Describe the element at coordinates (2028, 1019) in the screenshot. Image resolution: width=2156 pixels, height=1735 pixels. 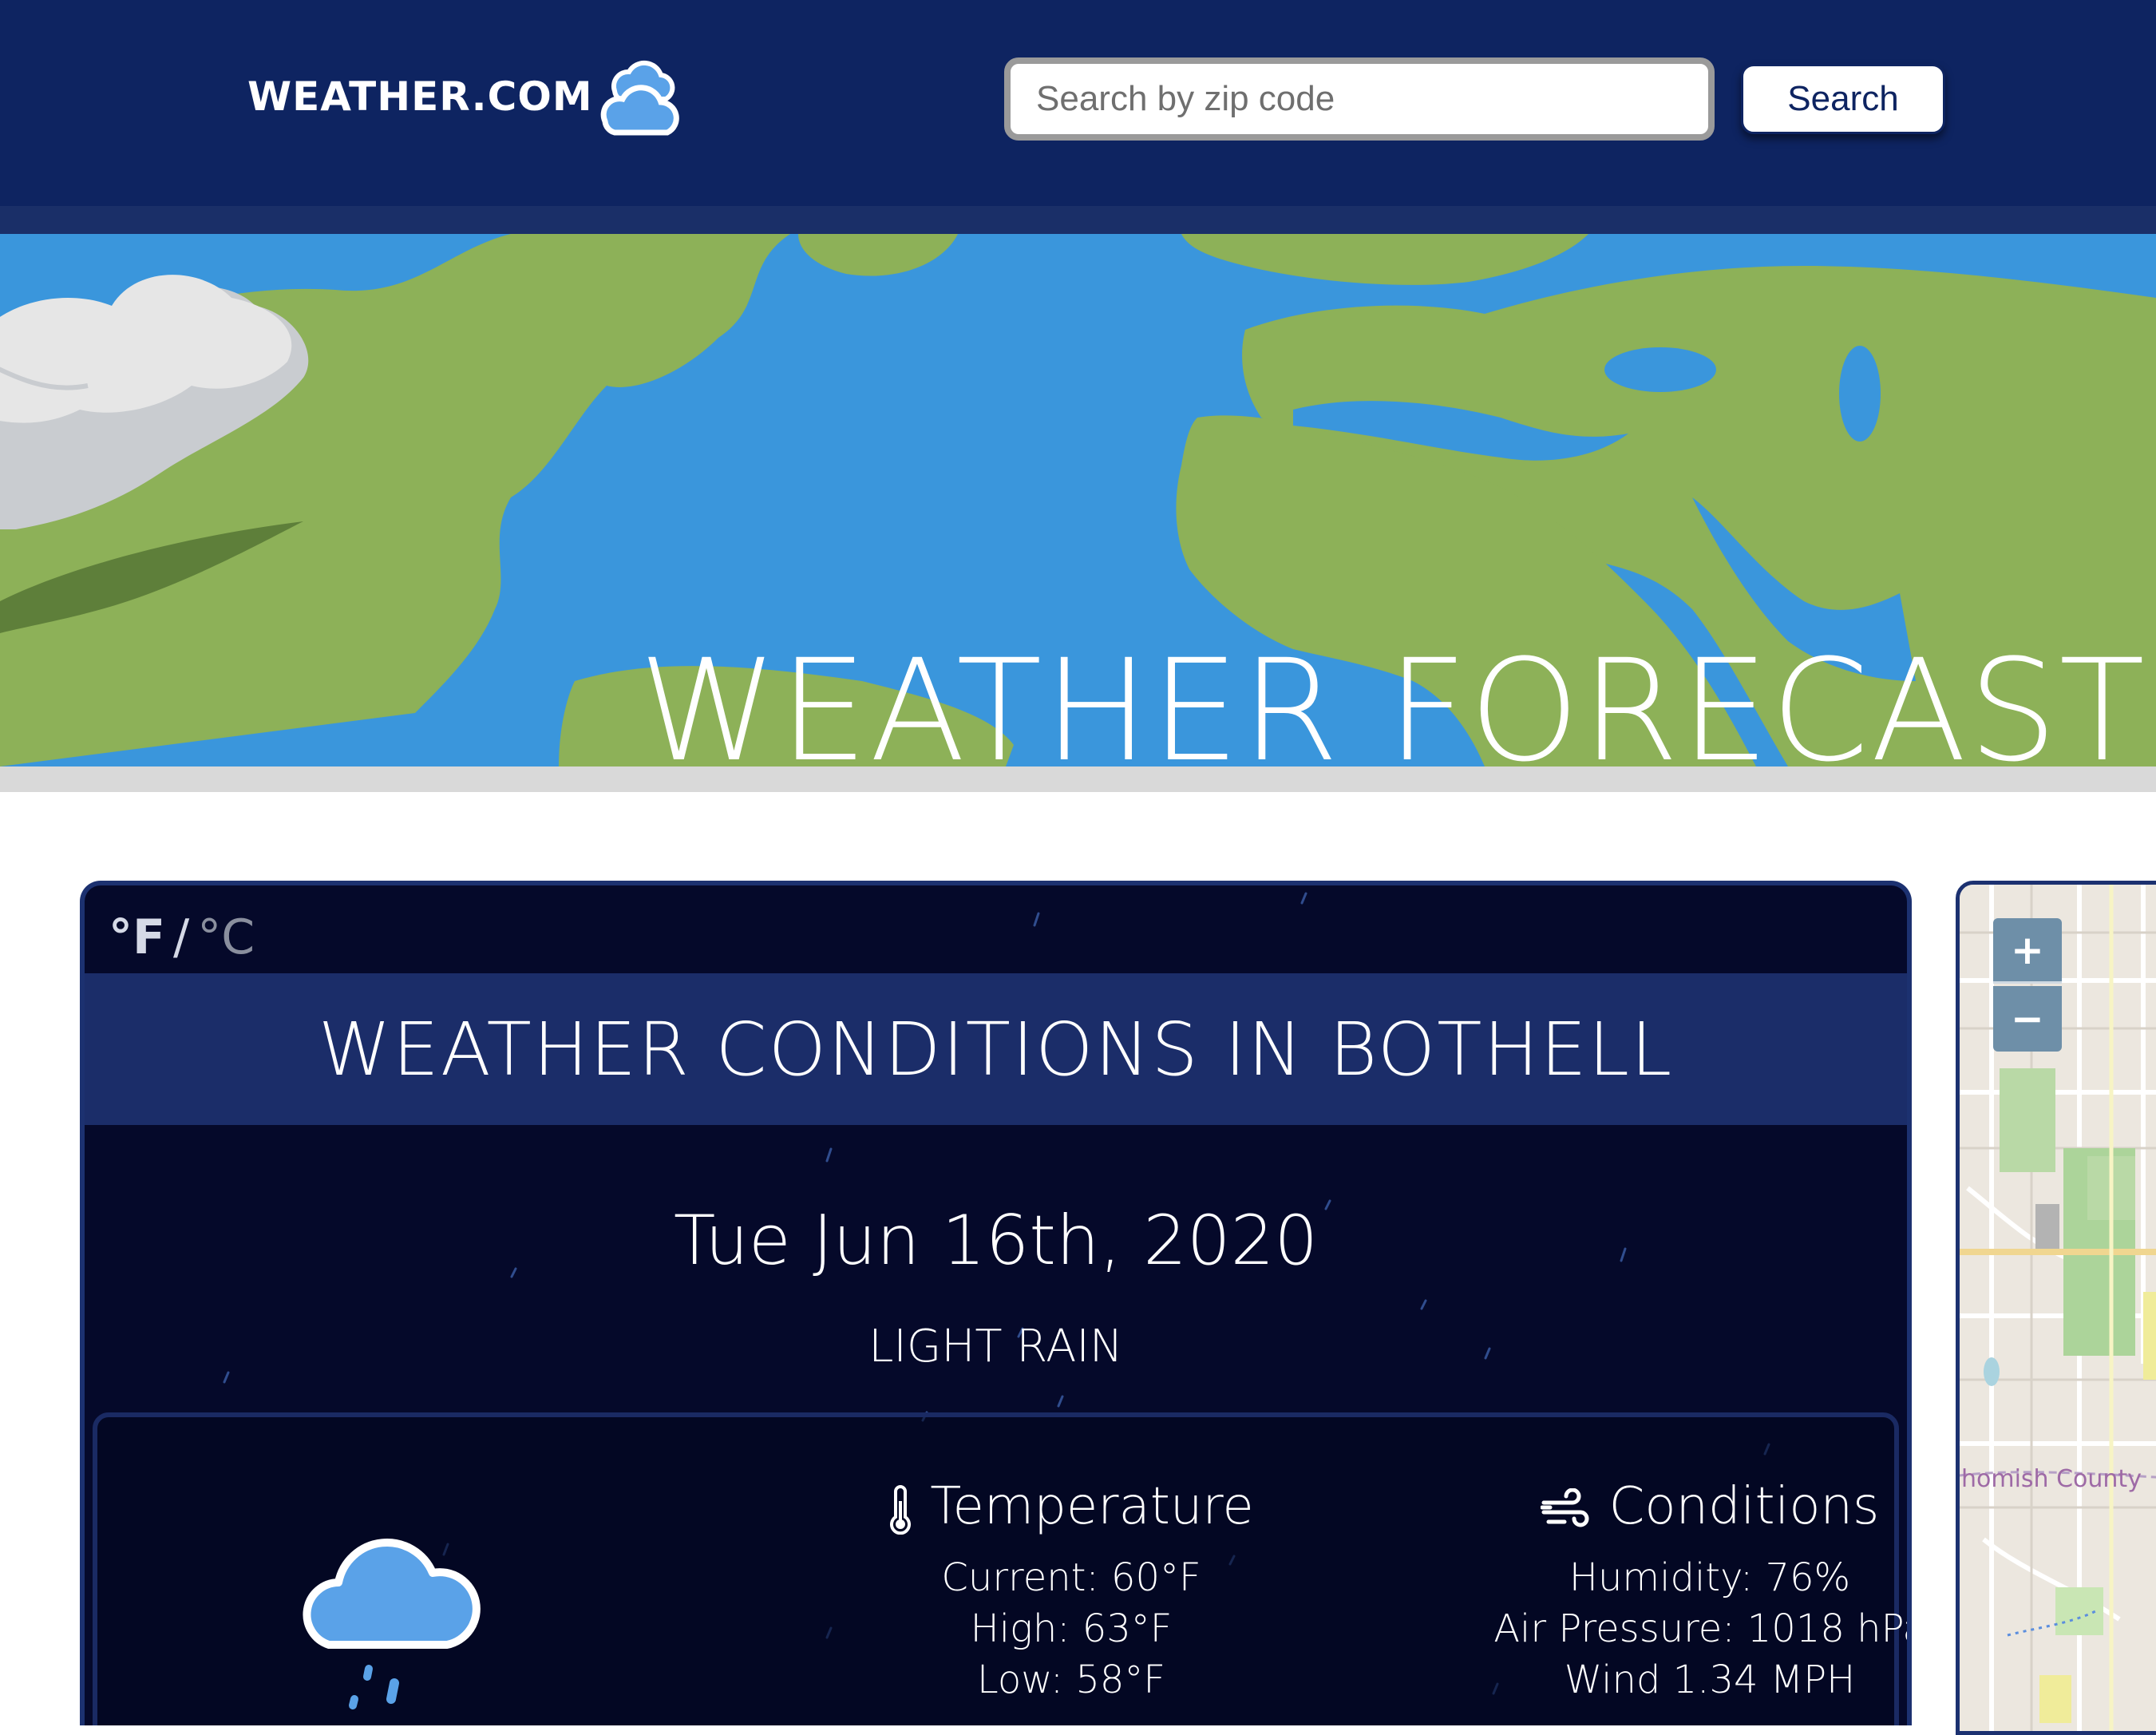
I see `map-zoom-out-button: −` at that location.